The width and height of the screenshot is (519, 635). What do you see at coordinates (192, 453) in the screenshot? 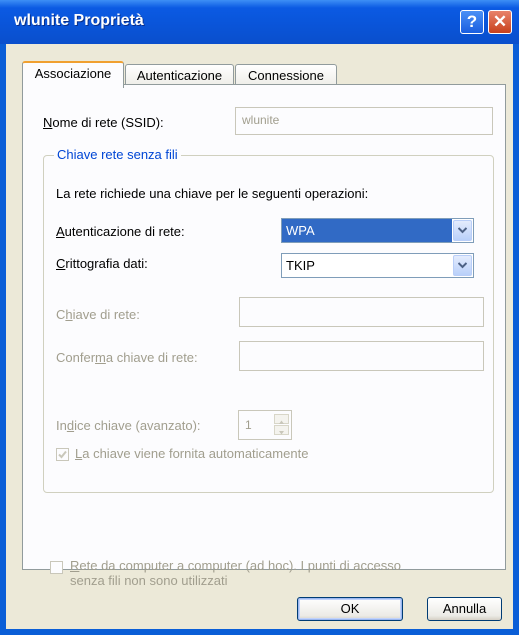
I see `auto-key-label: La chiave viene fornita automaticamente` at bounding box center [192, 453].